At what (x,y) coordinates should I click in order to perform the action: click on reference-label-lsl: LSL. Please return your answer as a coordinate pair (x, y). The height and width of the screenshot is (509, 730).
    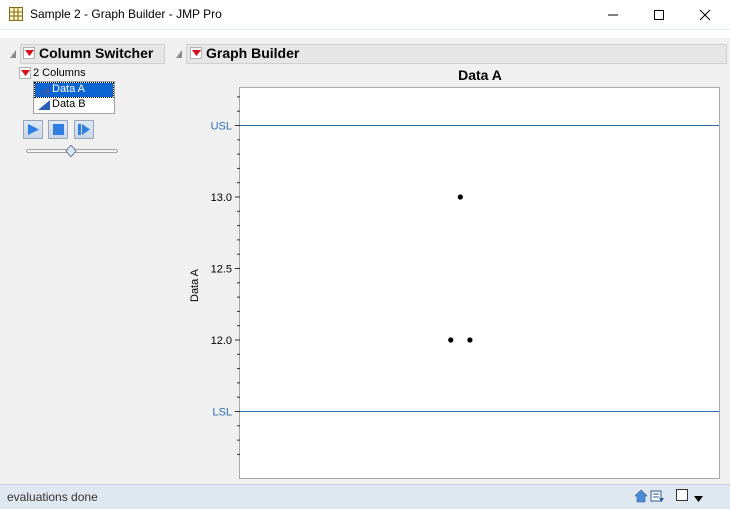
    Looking at the image, I should click on (222, 413).